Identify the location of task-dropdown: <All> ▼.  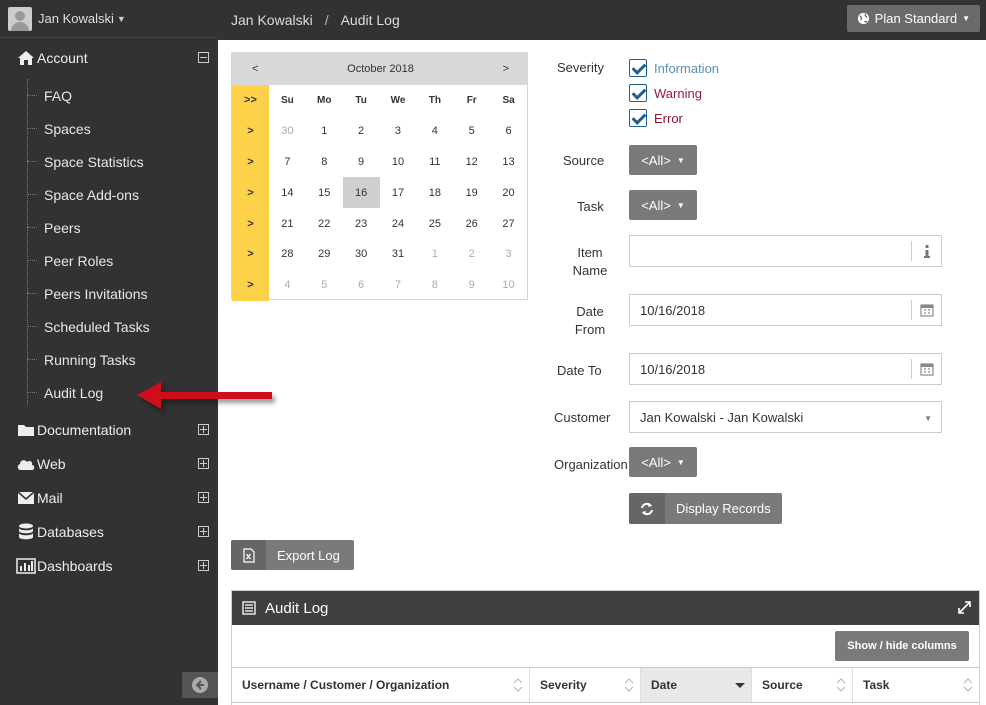
(663, 205).